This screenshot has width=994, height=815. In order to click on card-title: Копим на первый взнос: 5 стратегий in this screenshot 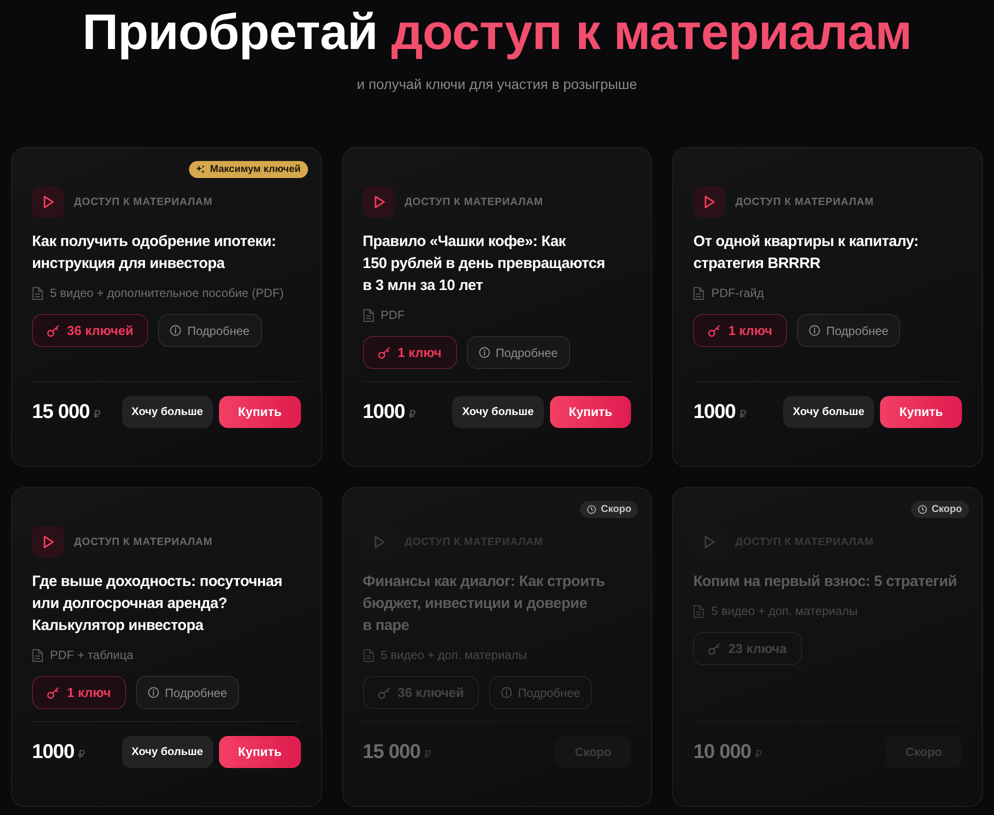, I will do `click(825, 582)`.